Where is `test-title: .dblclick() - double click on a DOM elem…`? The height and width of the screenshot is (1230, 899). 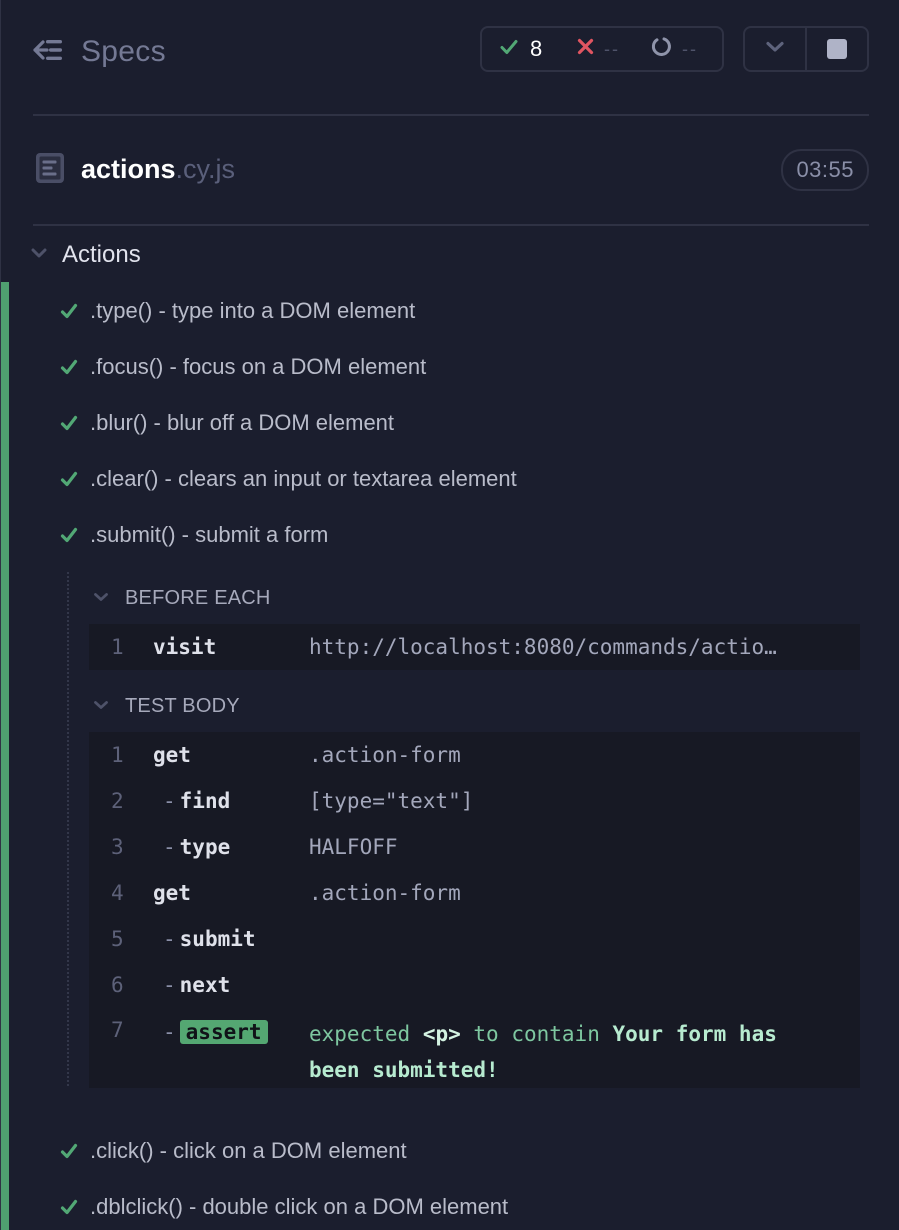 test-title: .dblclick() - double click on a DOM elem… is located at coordinates (299, 1206).